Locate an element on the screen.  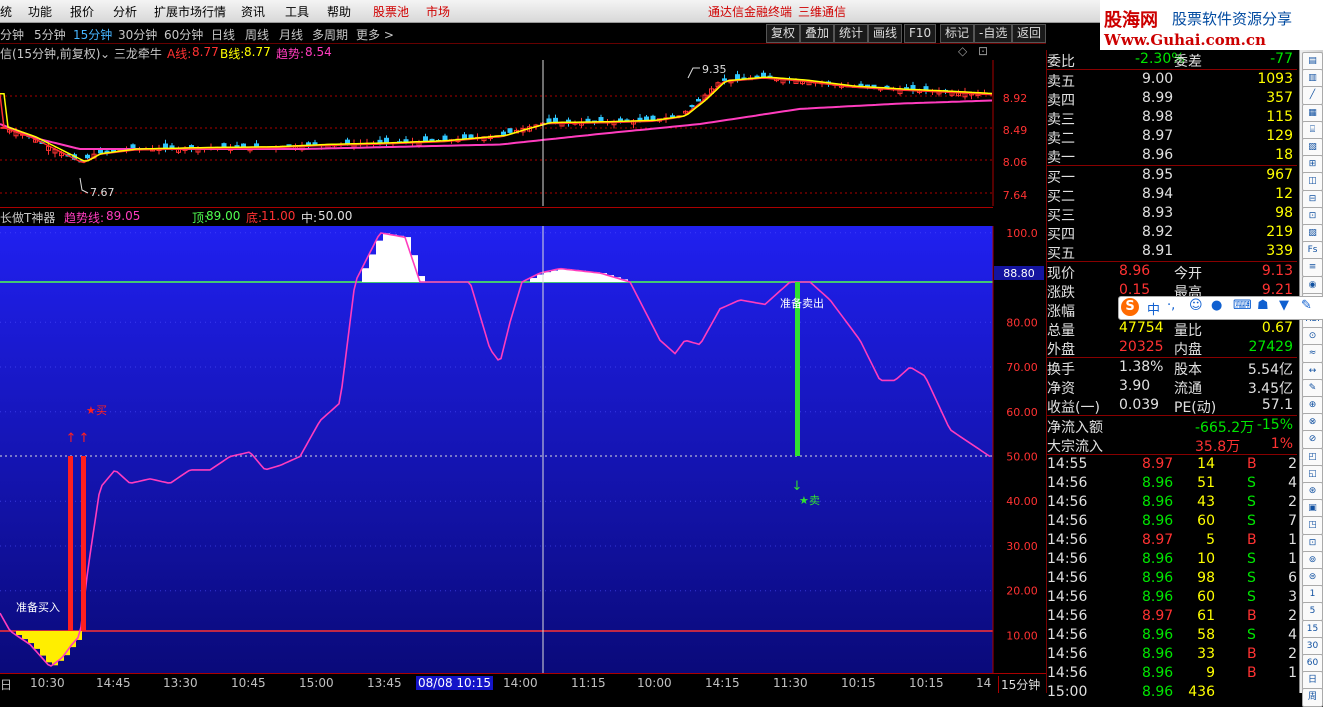
right-tool-button: ◳ is located at coordinates (1312, 526).